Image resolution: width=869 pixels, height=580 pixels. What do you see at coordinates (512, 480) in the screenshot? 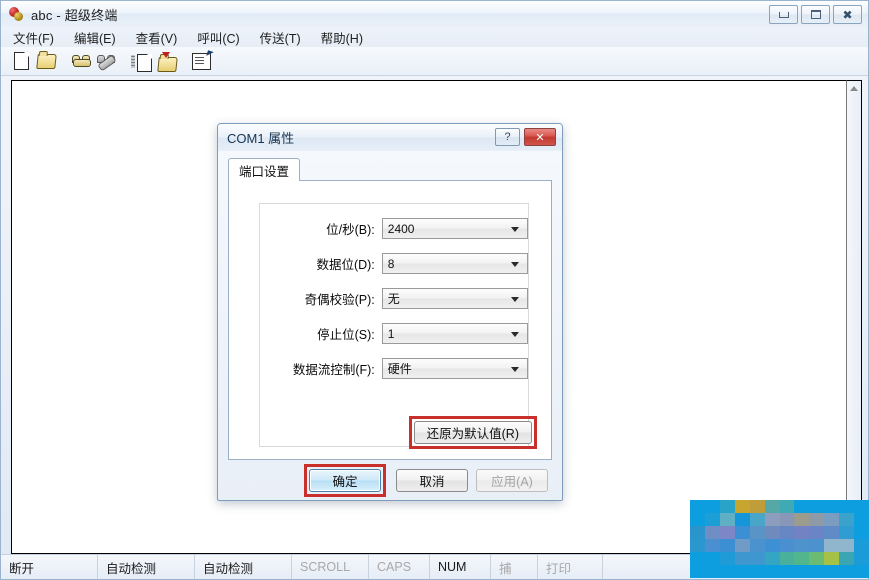
I see `apply-button: 应用(A)` at bounding box center [512, 480].